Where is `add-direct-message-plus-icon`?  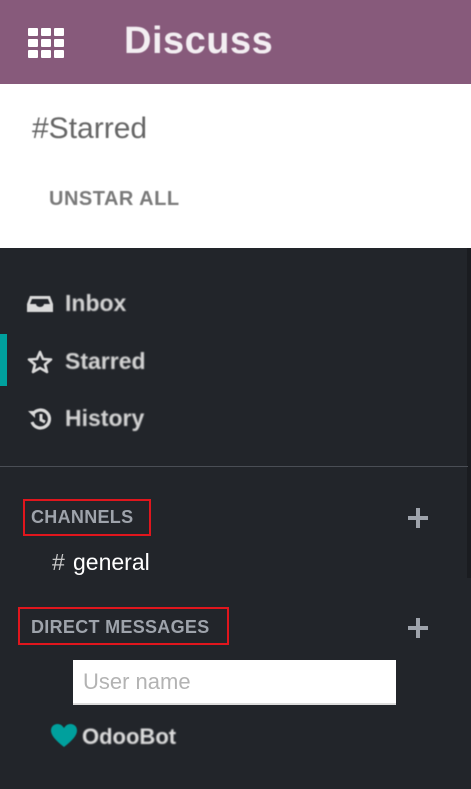
add-direct-message-plus-icon is located at coordinates (418, 628).